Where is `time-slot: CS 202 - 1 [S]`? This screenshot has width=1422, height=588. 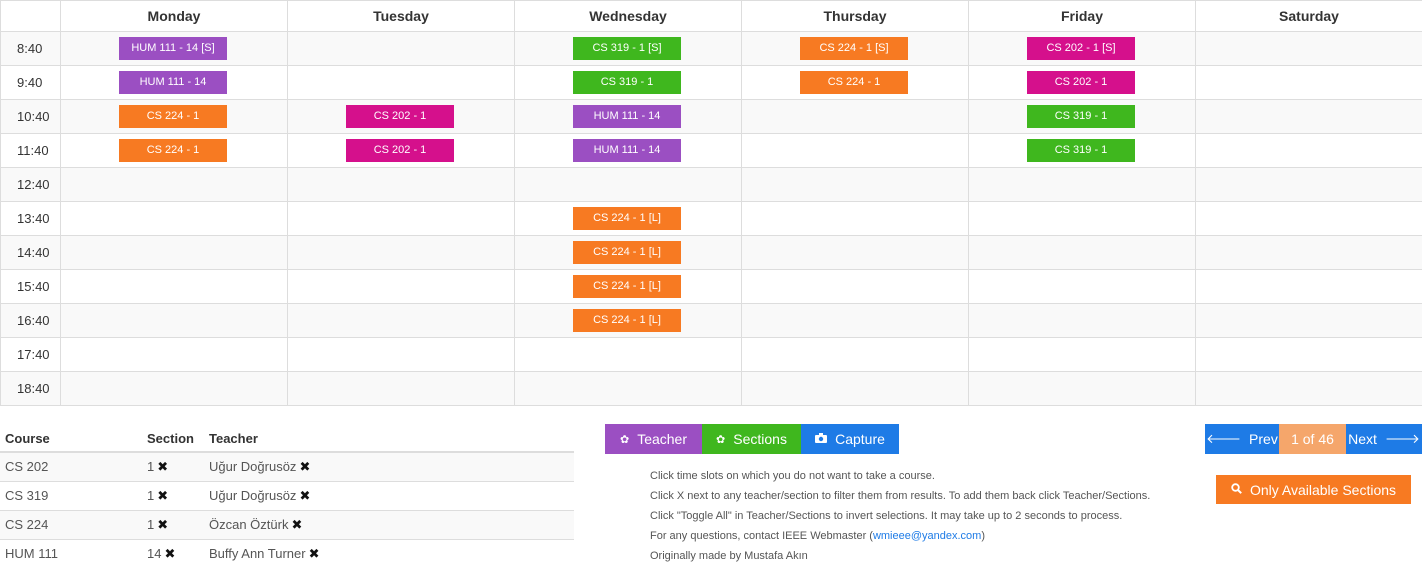 time-slot: CS 202 - 1 [S] is located at coordinates (1082, 48).